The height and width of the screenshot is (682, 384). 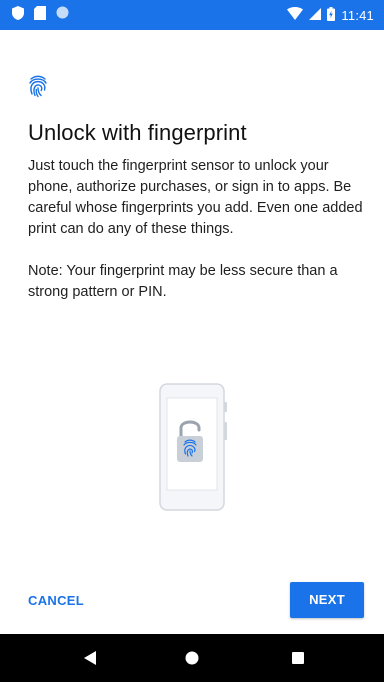 What do you see at coordinates (90, 658) in the screenshot?
I see `back-icon` at bounding box center [90, 658].